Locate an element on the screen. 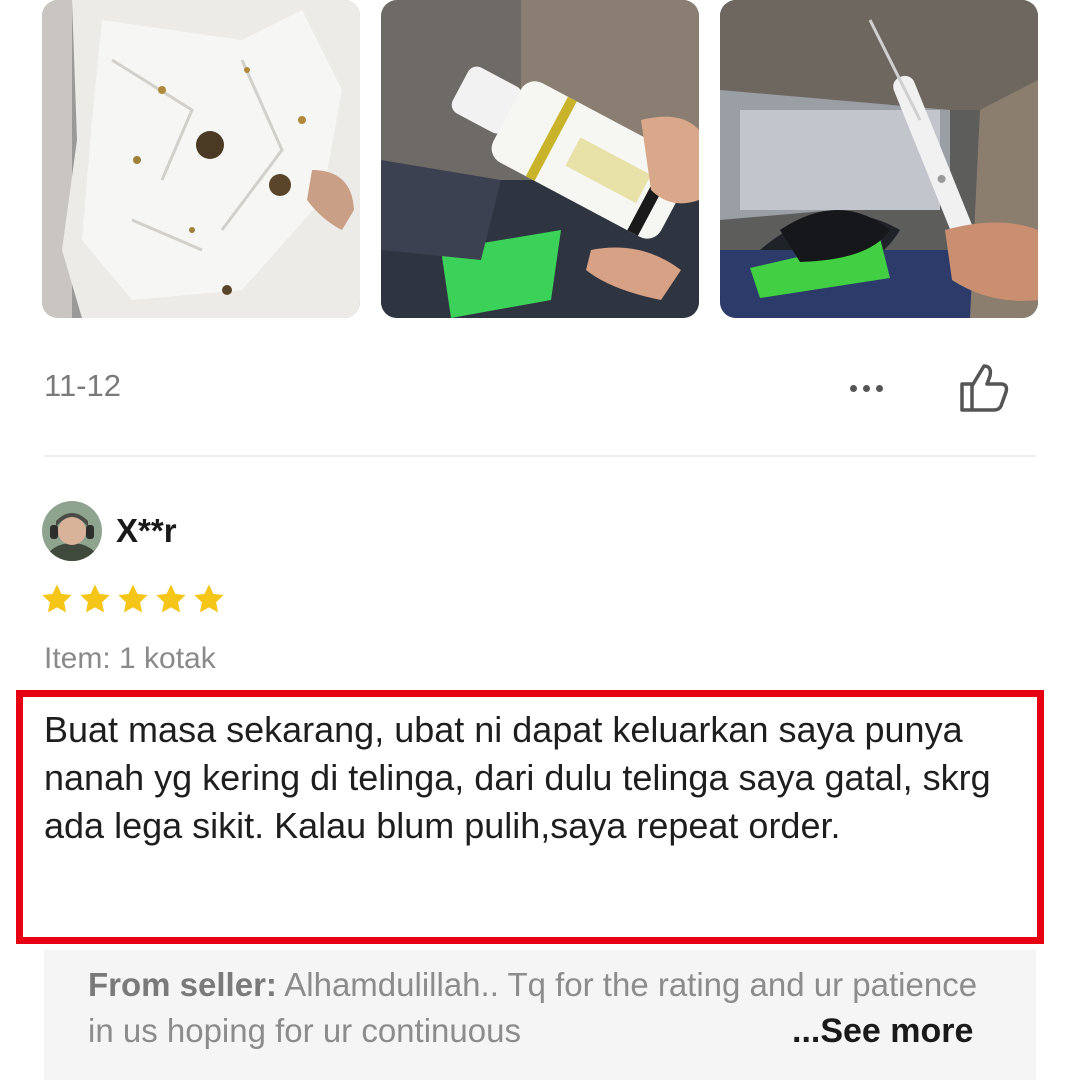 The width and height of the screenshot is (1080, 1080). avatar is located at coordinates (72, 531).